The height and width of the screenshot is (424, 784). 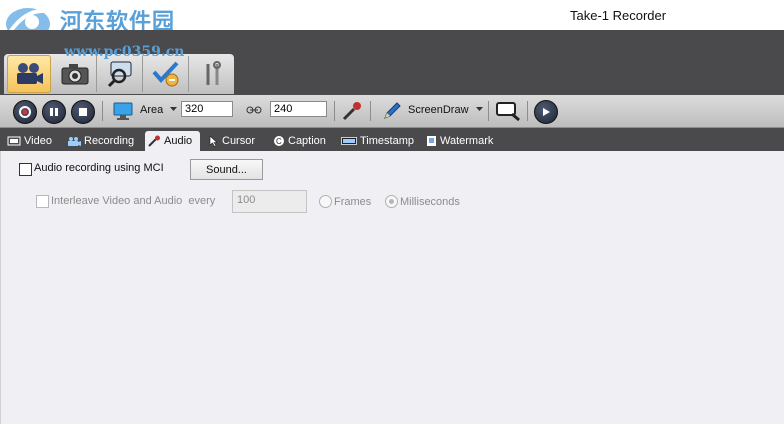 I want to click on tab-timestamp: Timestamp, so click(x=377, y=141).